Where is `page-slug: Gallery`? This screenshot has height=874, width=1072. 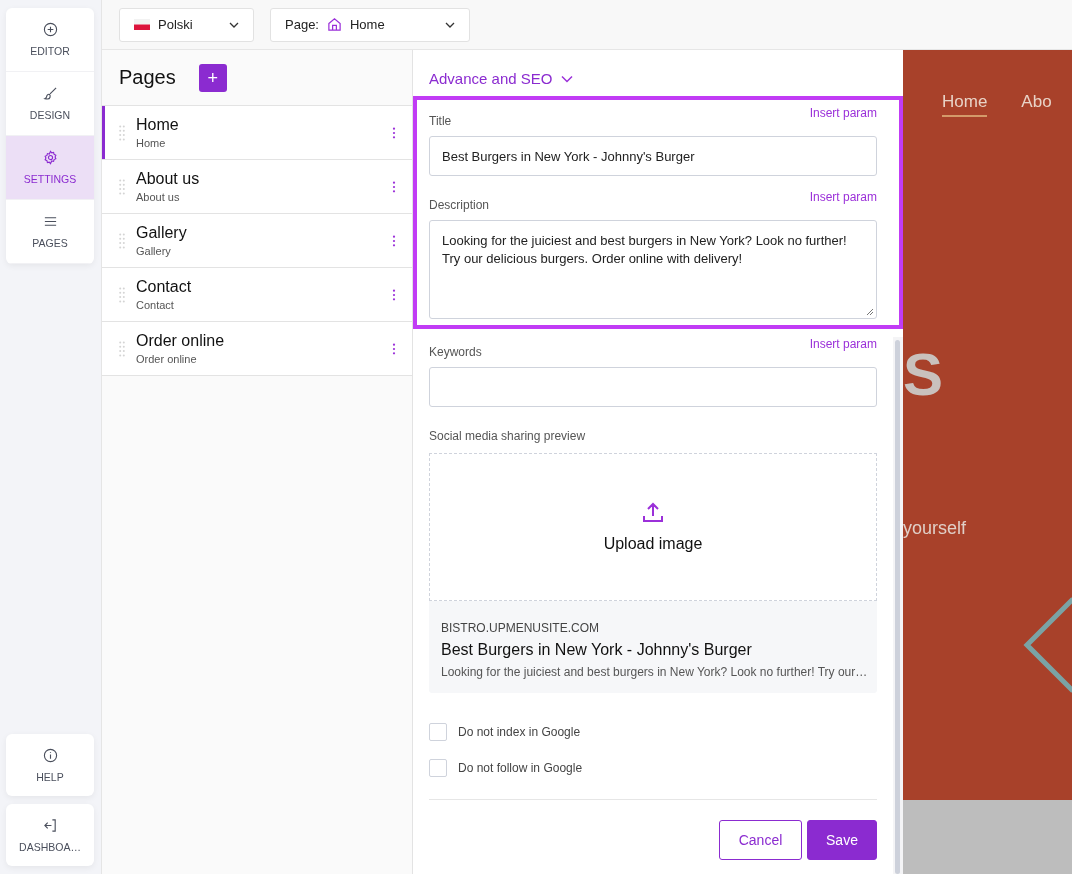 page-slug: Gallery is located at coordinates (154, 251).